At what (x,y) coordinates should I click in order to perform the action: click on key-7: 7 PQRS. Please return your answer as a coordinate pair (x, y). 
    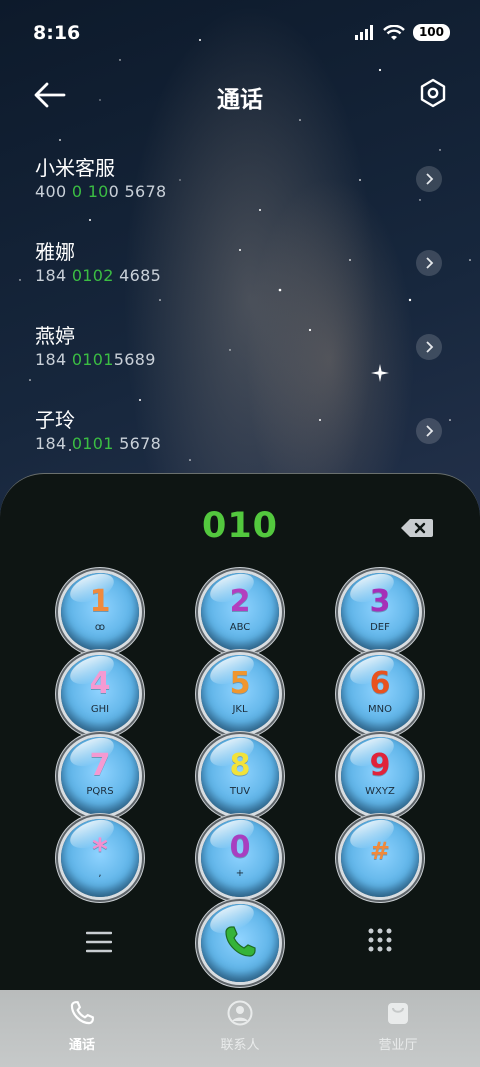
    Looking at the image, I should click on (100, 776).